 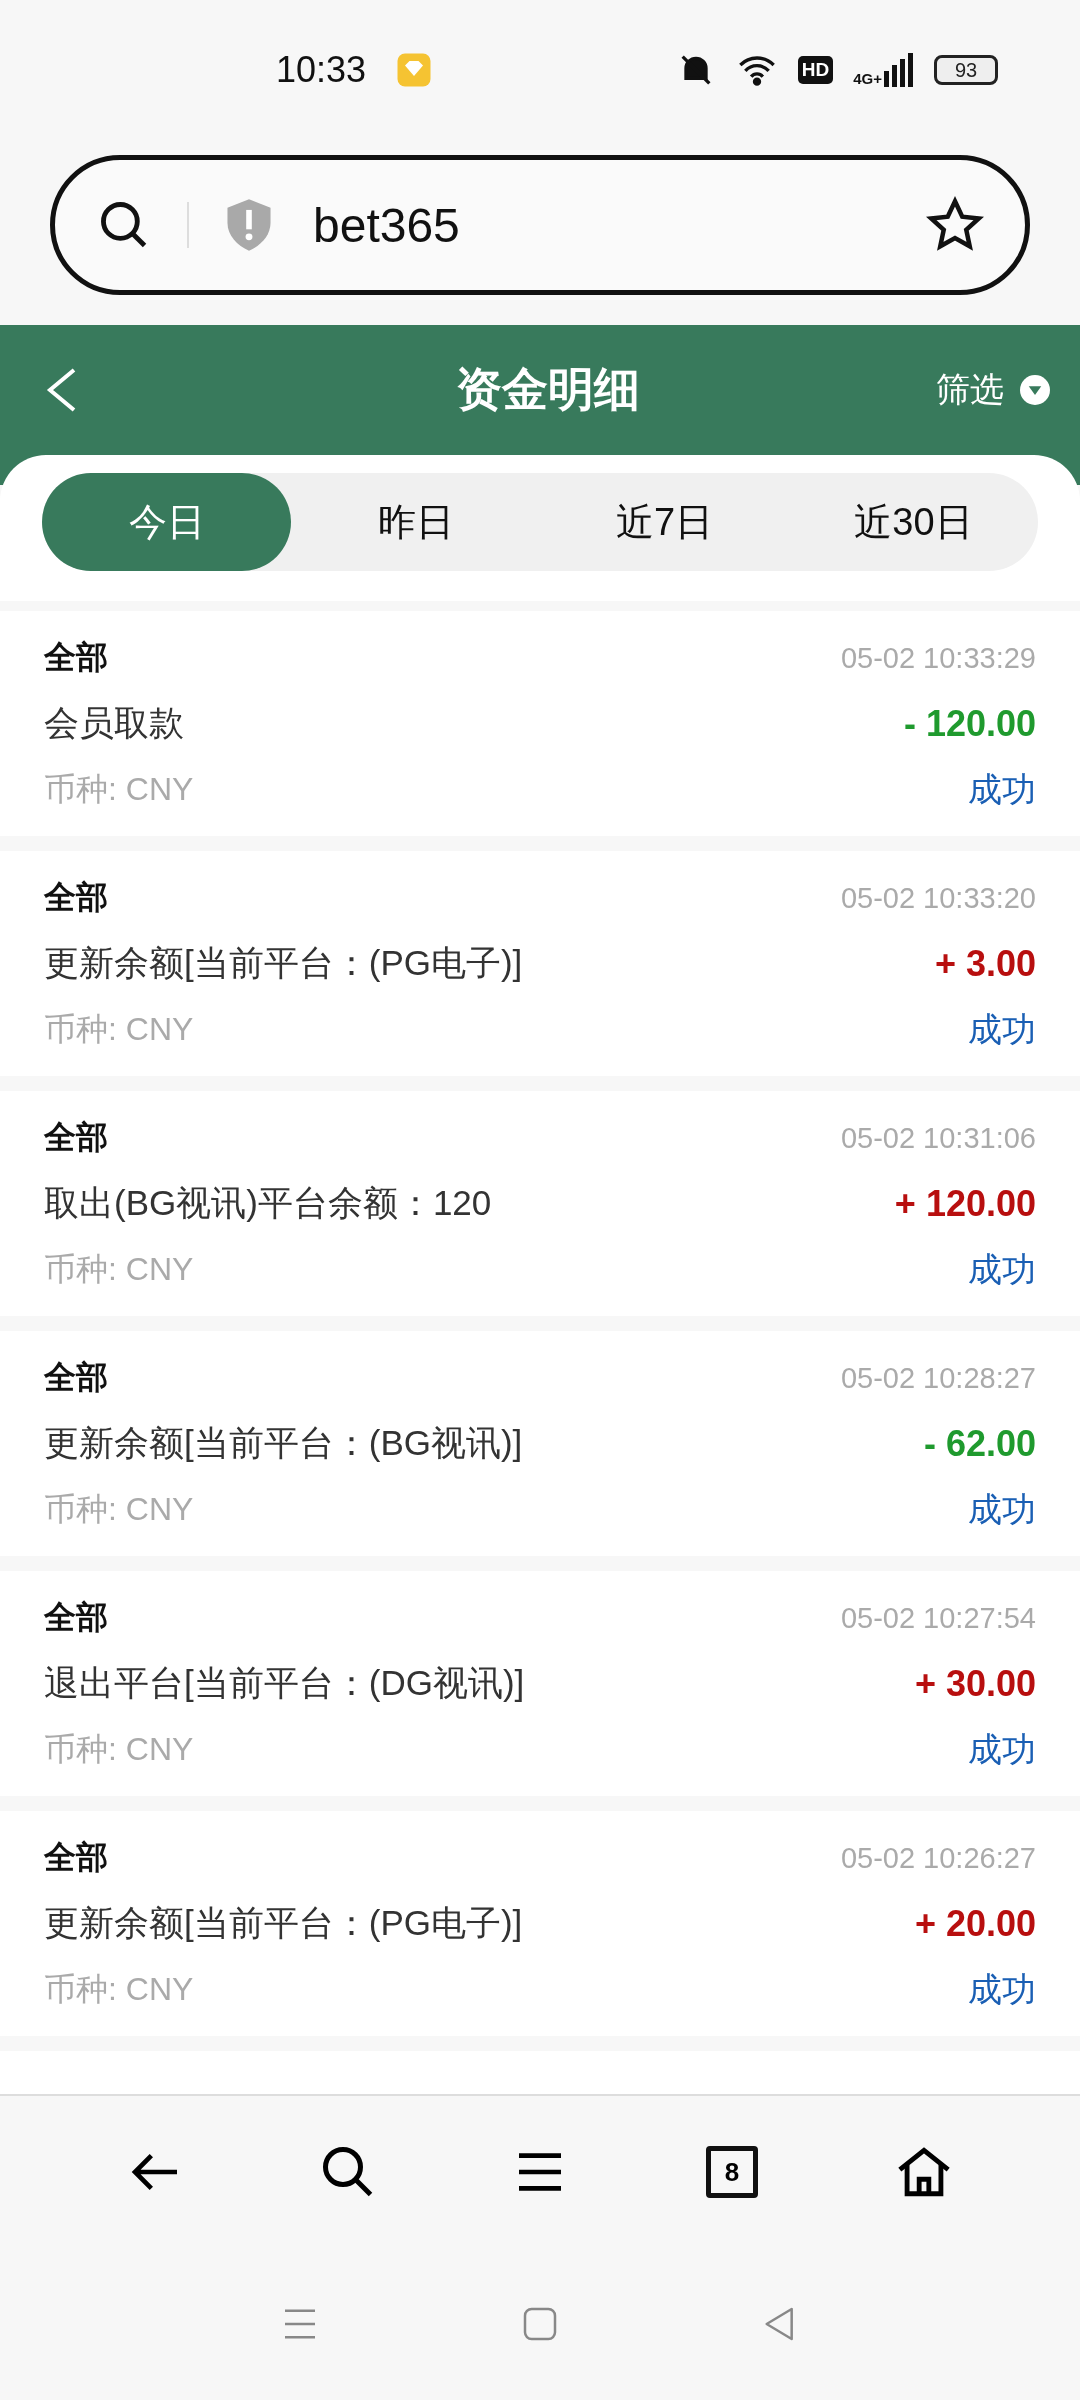 What do you see at coordinates (548, 389) in the screenshot?
I see `page-title: 资金明细` at bounding box center [548, 389].